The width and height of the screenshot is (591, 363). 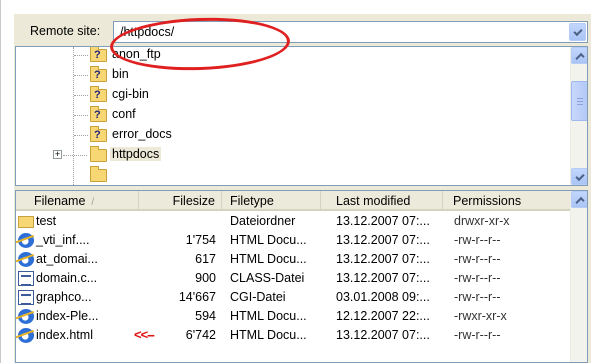 What do you see at coordinates (142, 134) in the screenshot?
I see `tree-item-label: error_docs` at bounding box center [142, 134].